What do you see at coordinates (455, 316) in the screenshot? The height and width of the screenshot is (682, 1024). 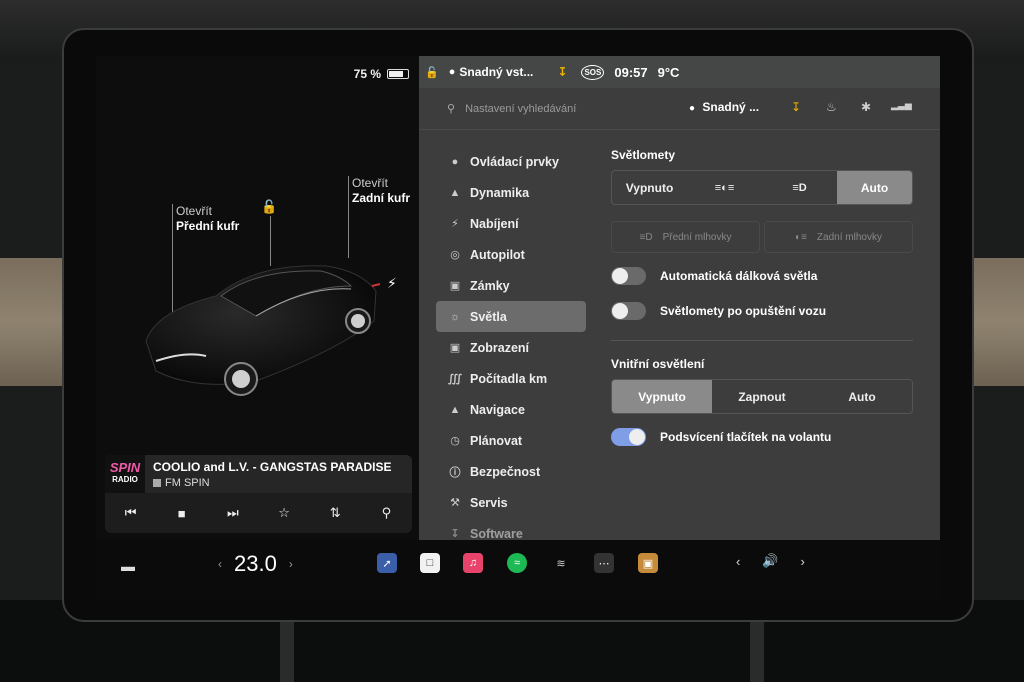 I see `sun-icon: ☼` at bounding box center [455, 316].